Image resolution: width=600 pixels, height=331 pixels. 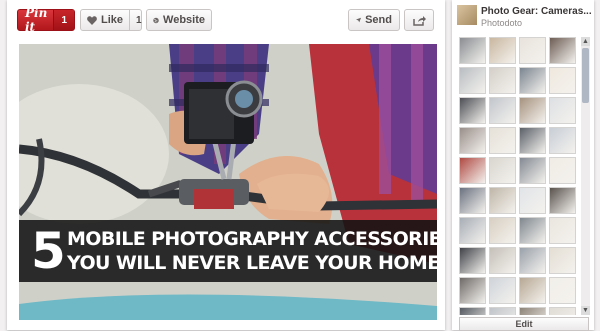 What do you see at coordinates (585, 176) in the screenshot?
I see `thumbnail-scrollbar: ▲ ▼` at bounding box center [585, 176].